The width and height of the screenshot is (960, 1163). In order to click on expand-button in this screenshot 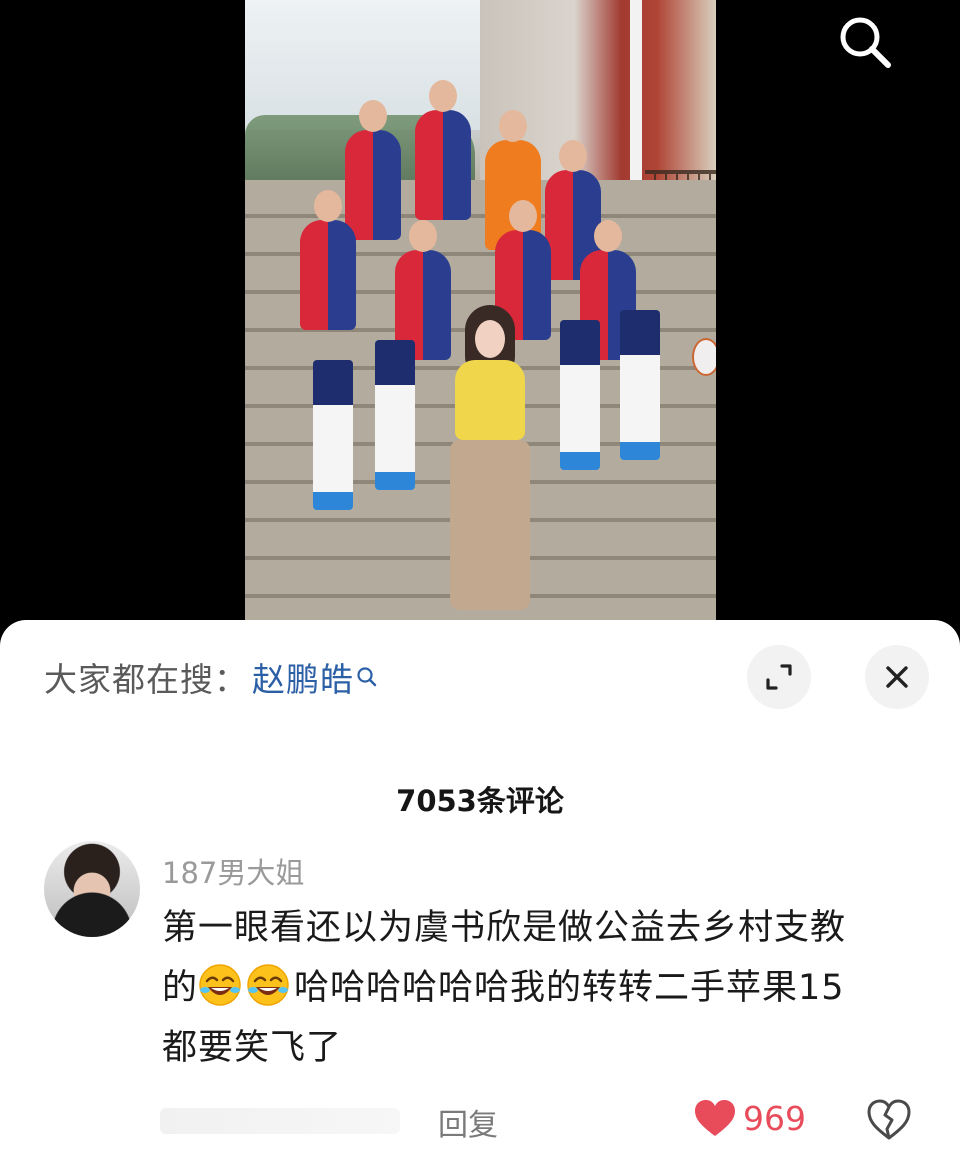, I will do `click(779, 677)`.